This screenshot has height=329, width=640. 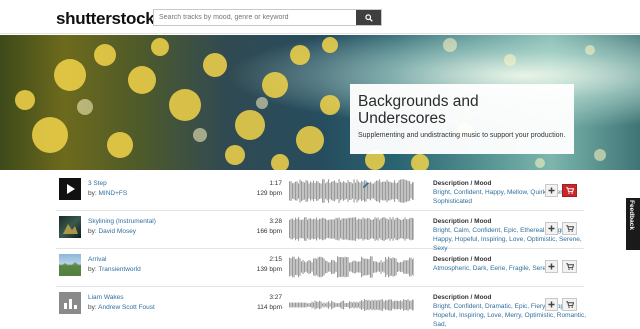 I want to click on chart-art-icon, so click(x=70, y=304).